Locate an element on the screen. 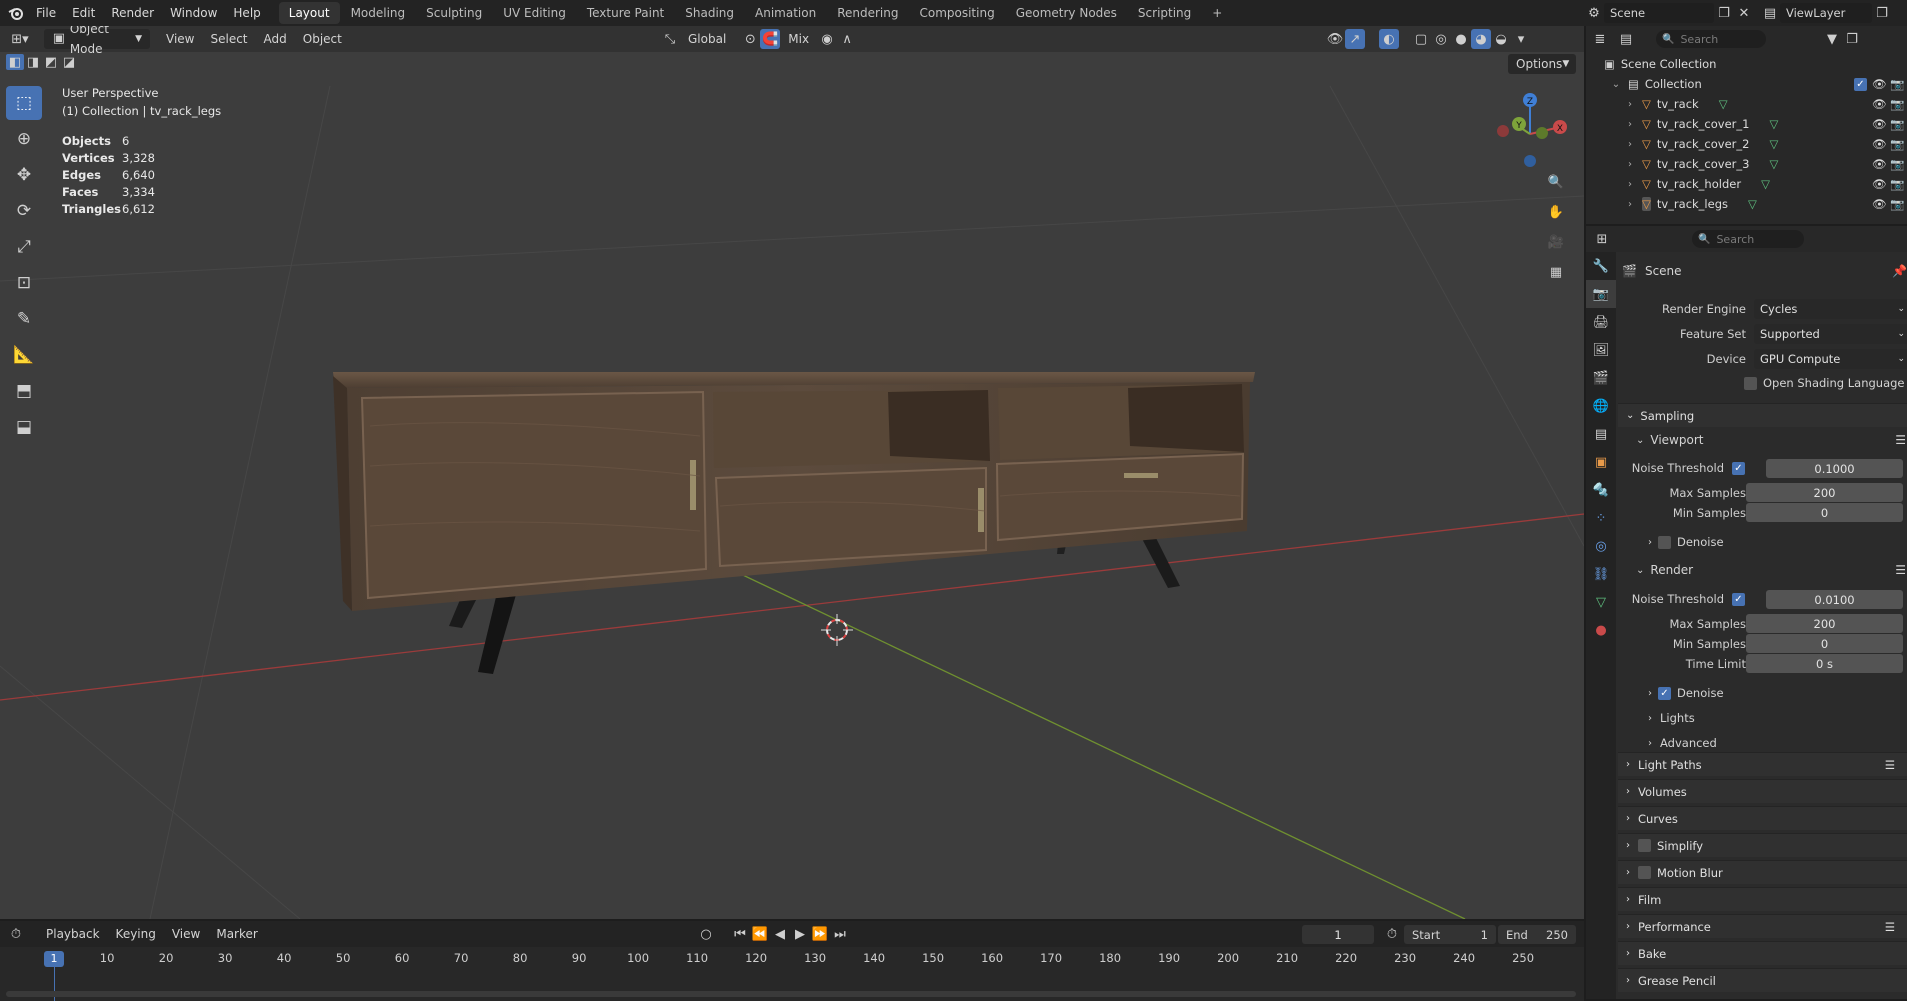 This screenshot has height=1001, width=1907. object-tab-icon: ▣ is located at coordinates (1601, 462).